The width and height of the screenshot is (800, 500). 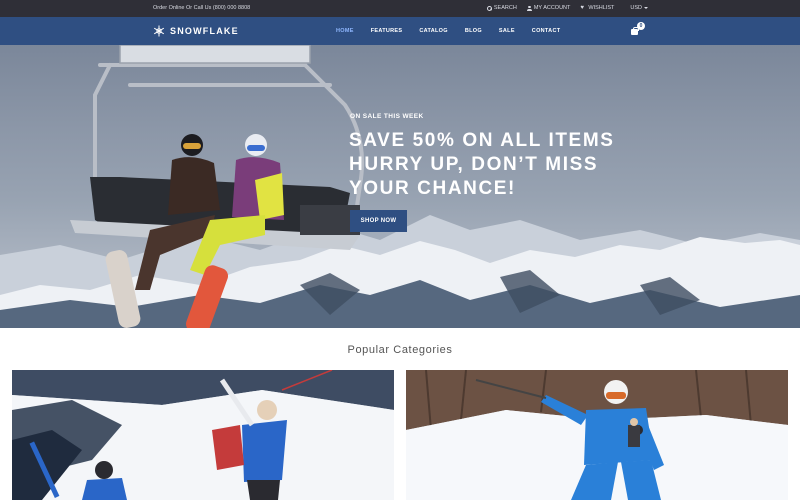 I want to click on category-card-right, so click(x=597, y=435).